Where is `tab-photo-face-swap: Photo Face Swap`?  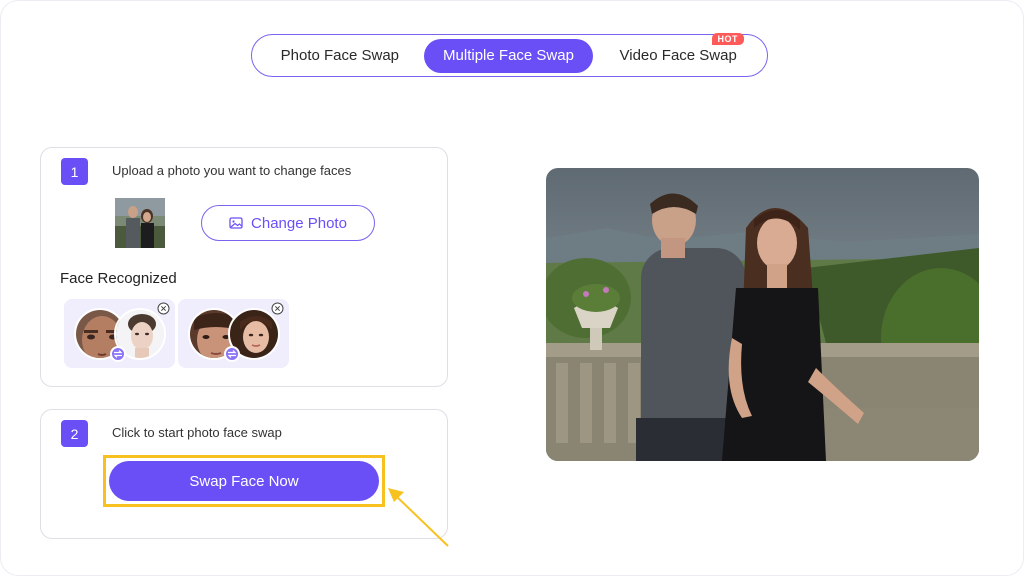 tab-photo-face-swap: Photo Face Swap is located at coordinates (340, 56).